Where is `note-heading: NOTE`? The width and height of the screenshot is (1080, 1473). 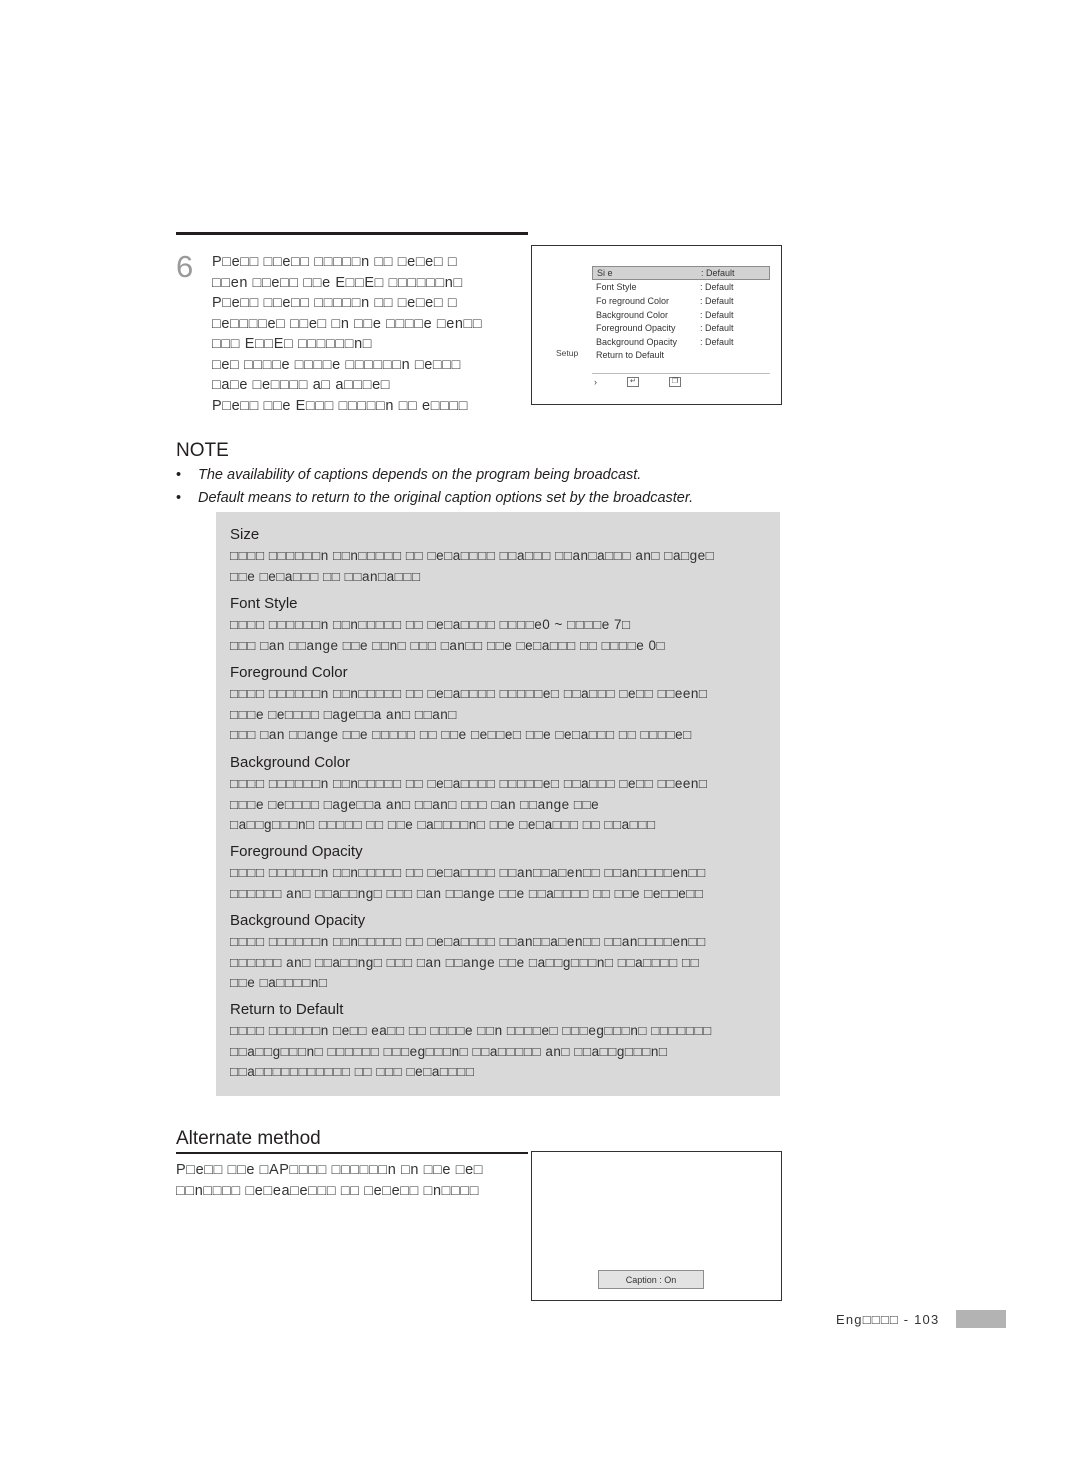 note-heading: NOTE is located at coordinates (202, 450).